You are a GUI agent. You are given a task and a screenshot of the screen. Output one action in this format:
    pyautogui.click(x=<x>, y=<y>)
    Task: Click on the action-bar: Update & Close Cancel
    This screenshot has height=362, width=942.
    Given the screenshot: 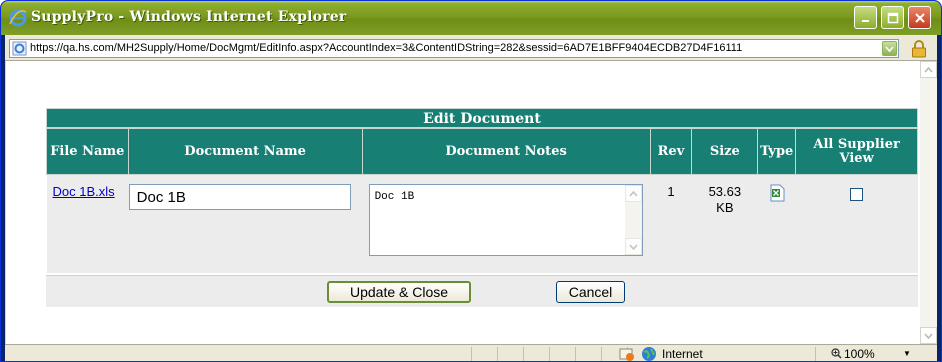 What is the action you would take?
    pyautogui.click(x=482, y=291)
    